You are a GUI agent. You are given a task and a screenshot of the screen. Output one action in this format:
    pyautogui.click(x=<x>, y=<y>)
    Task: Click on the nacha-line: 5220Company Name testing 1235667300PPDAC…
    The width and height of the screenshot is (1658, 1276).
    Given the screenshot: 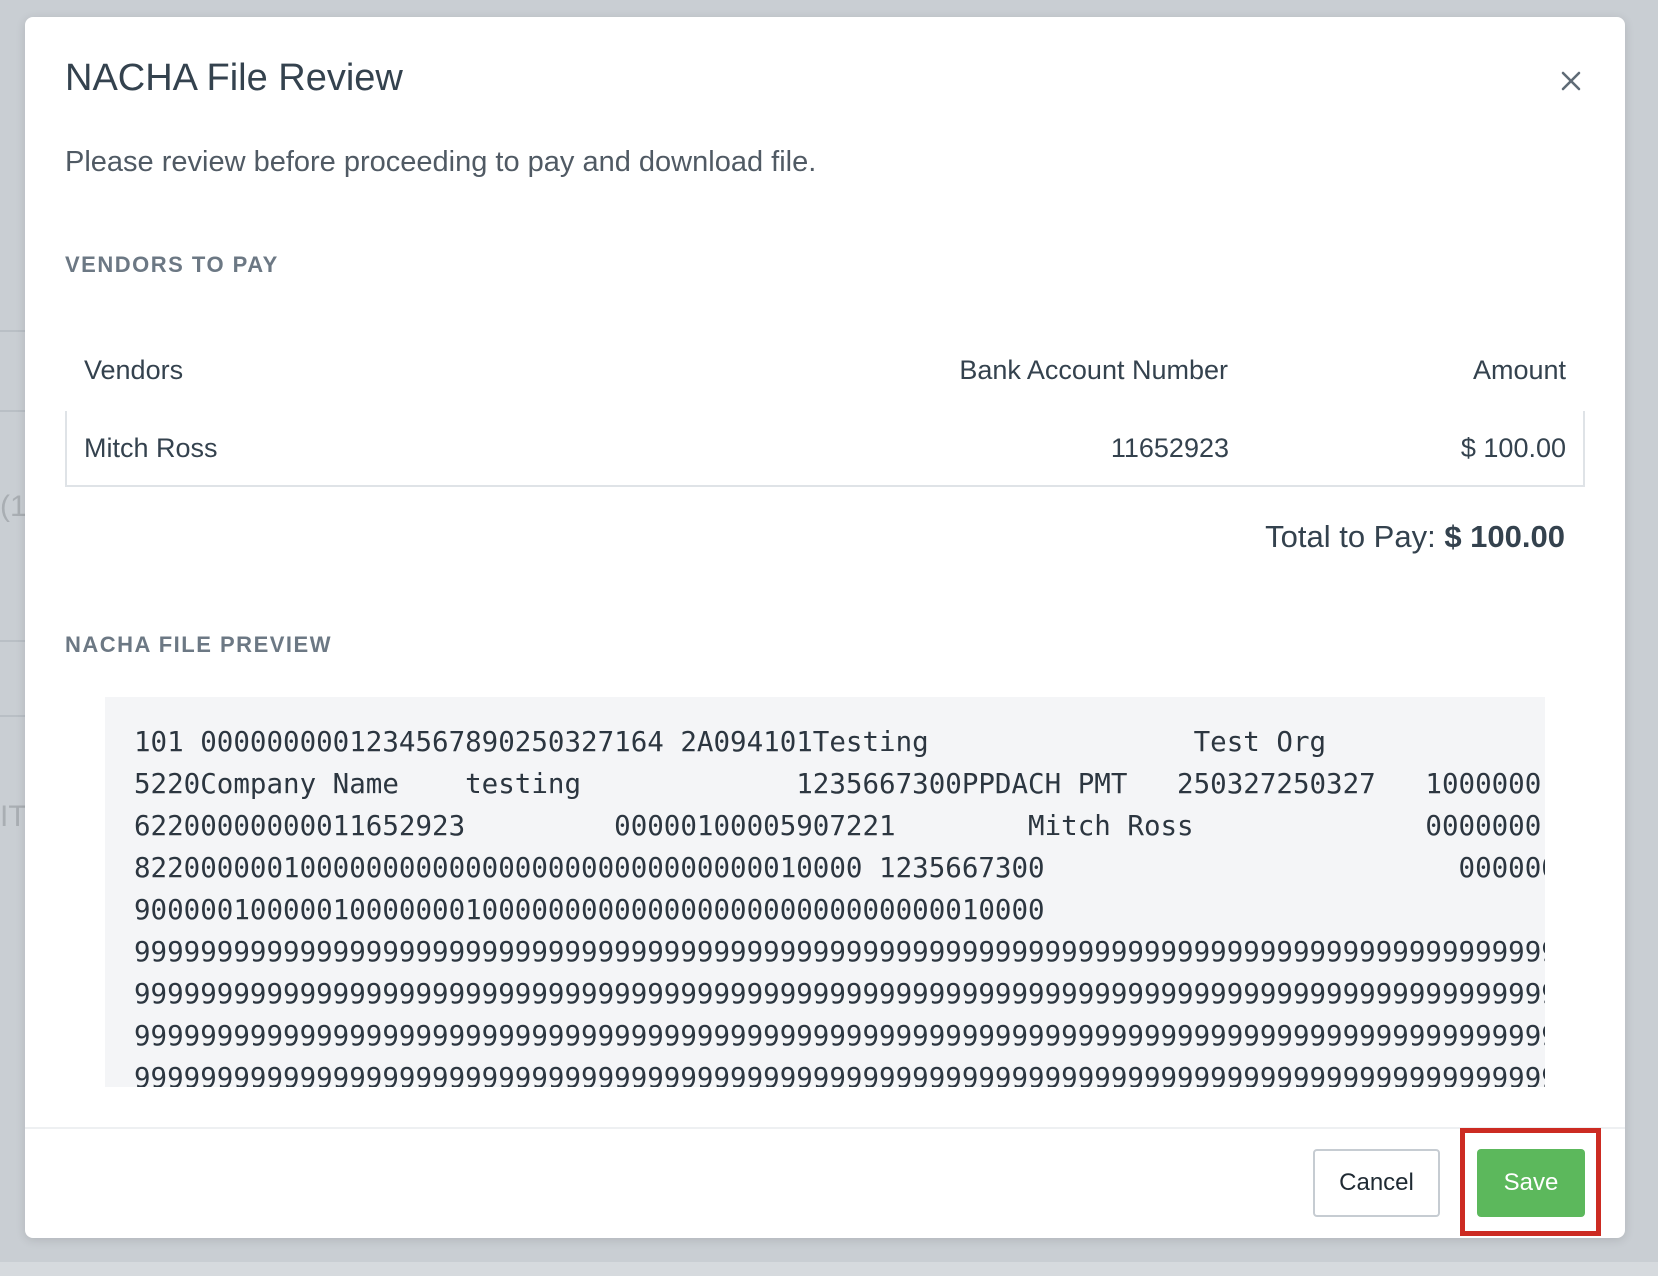 What is the action you would take?
    pyautogui.click(x=838, y=784)
    